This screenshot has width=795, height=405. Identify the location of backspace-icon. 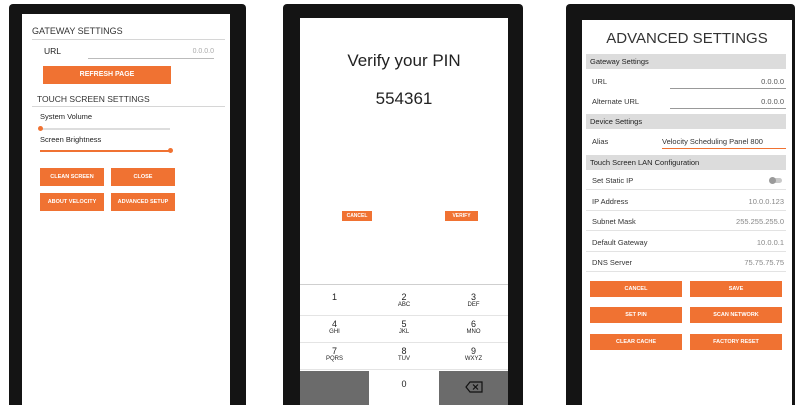
(474, 387).